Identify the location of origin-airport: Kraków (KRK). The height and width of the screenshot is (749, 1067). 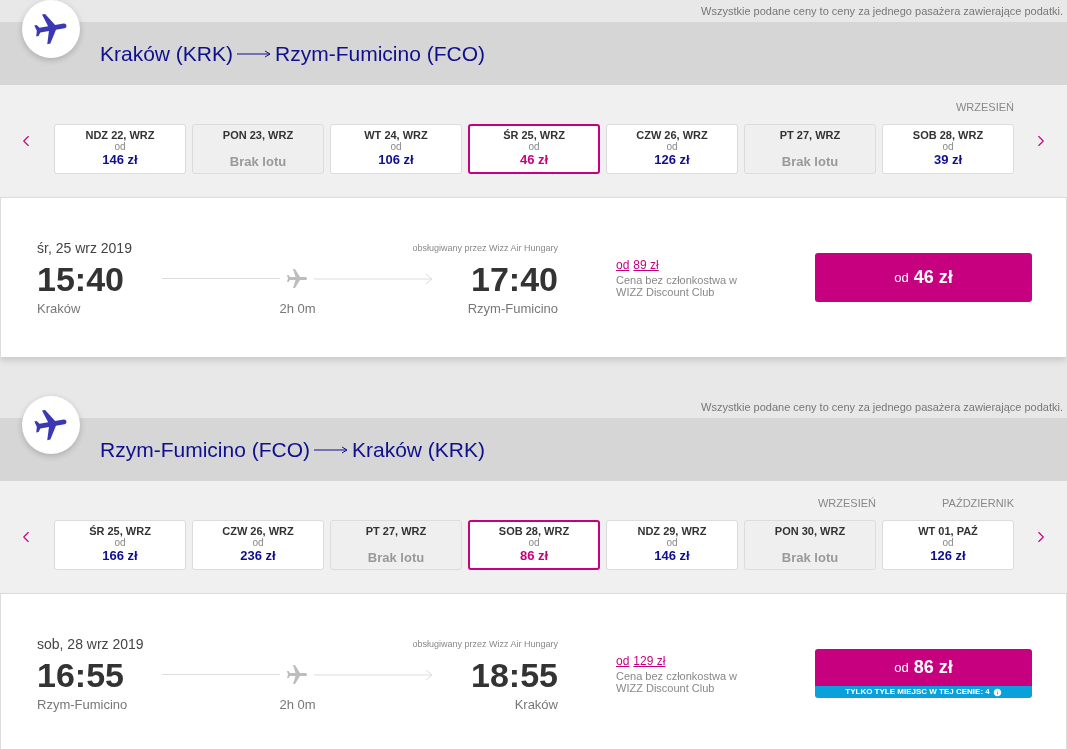
(167, 53).